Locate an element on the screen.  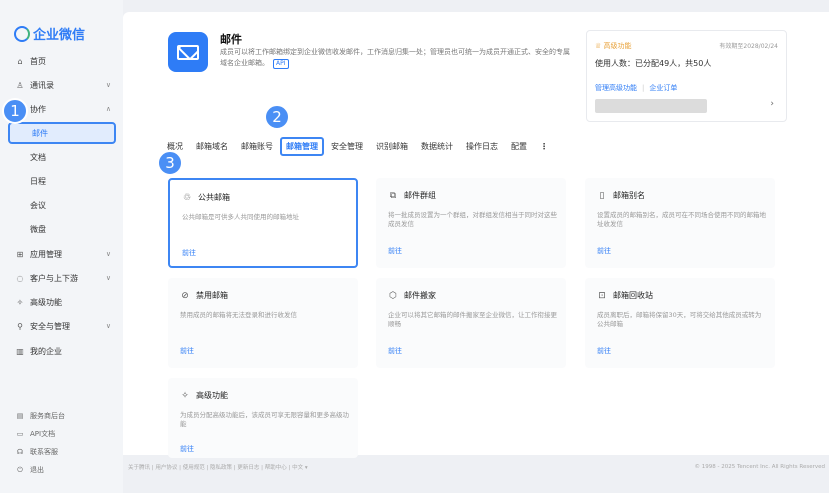
service-icon: ▤ is located at coordinates (20, 416).